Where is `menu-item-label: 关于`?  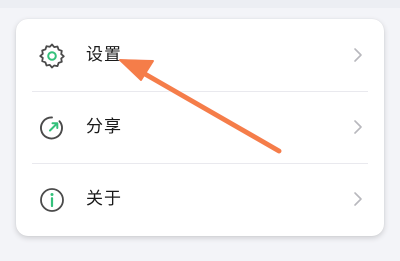 menu-item-label: 关于 is located at coordinates (104, 199).